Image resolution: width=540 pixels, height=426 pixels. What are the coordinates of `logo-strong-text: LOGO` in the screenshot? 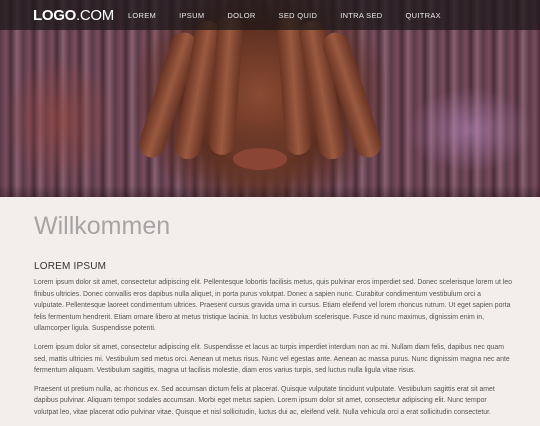 It's located at (54, 15).